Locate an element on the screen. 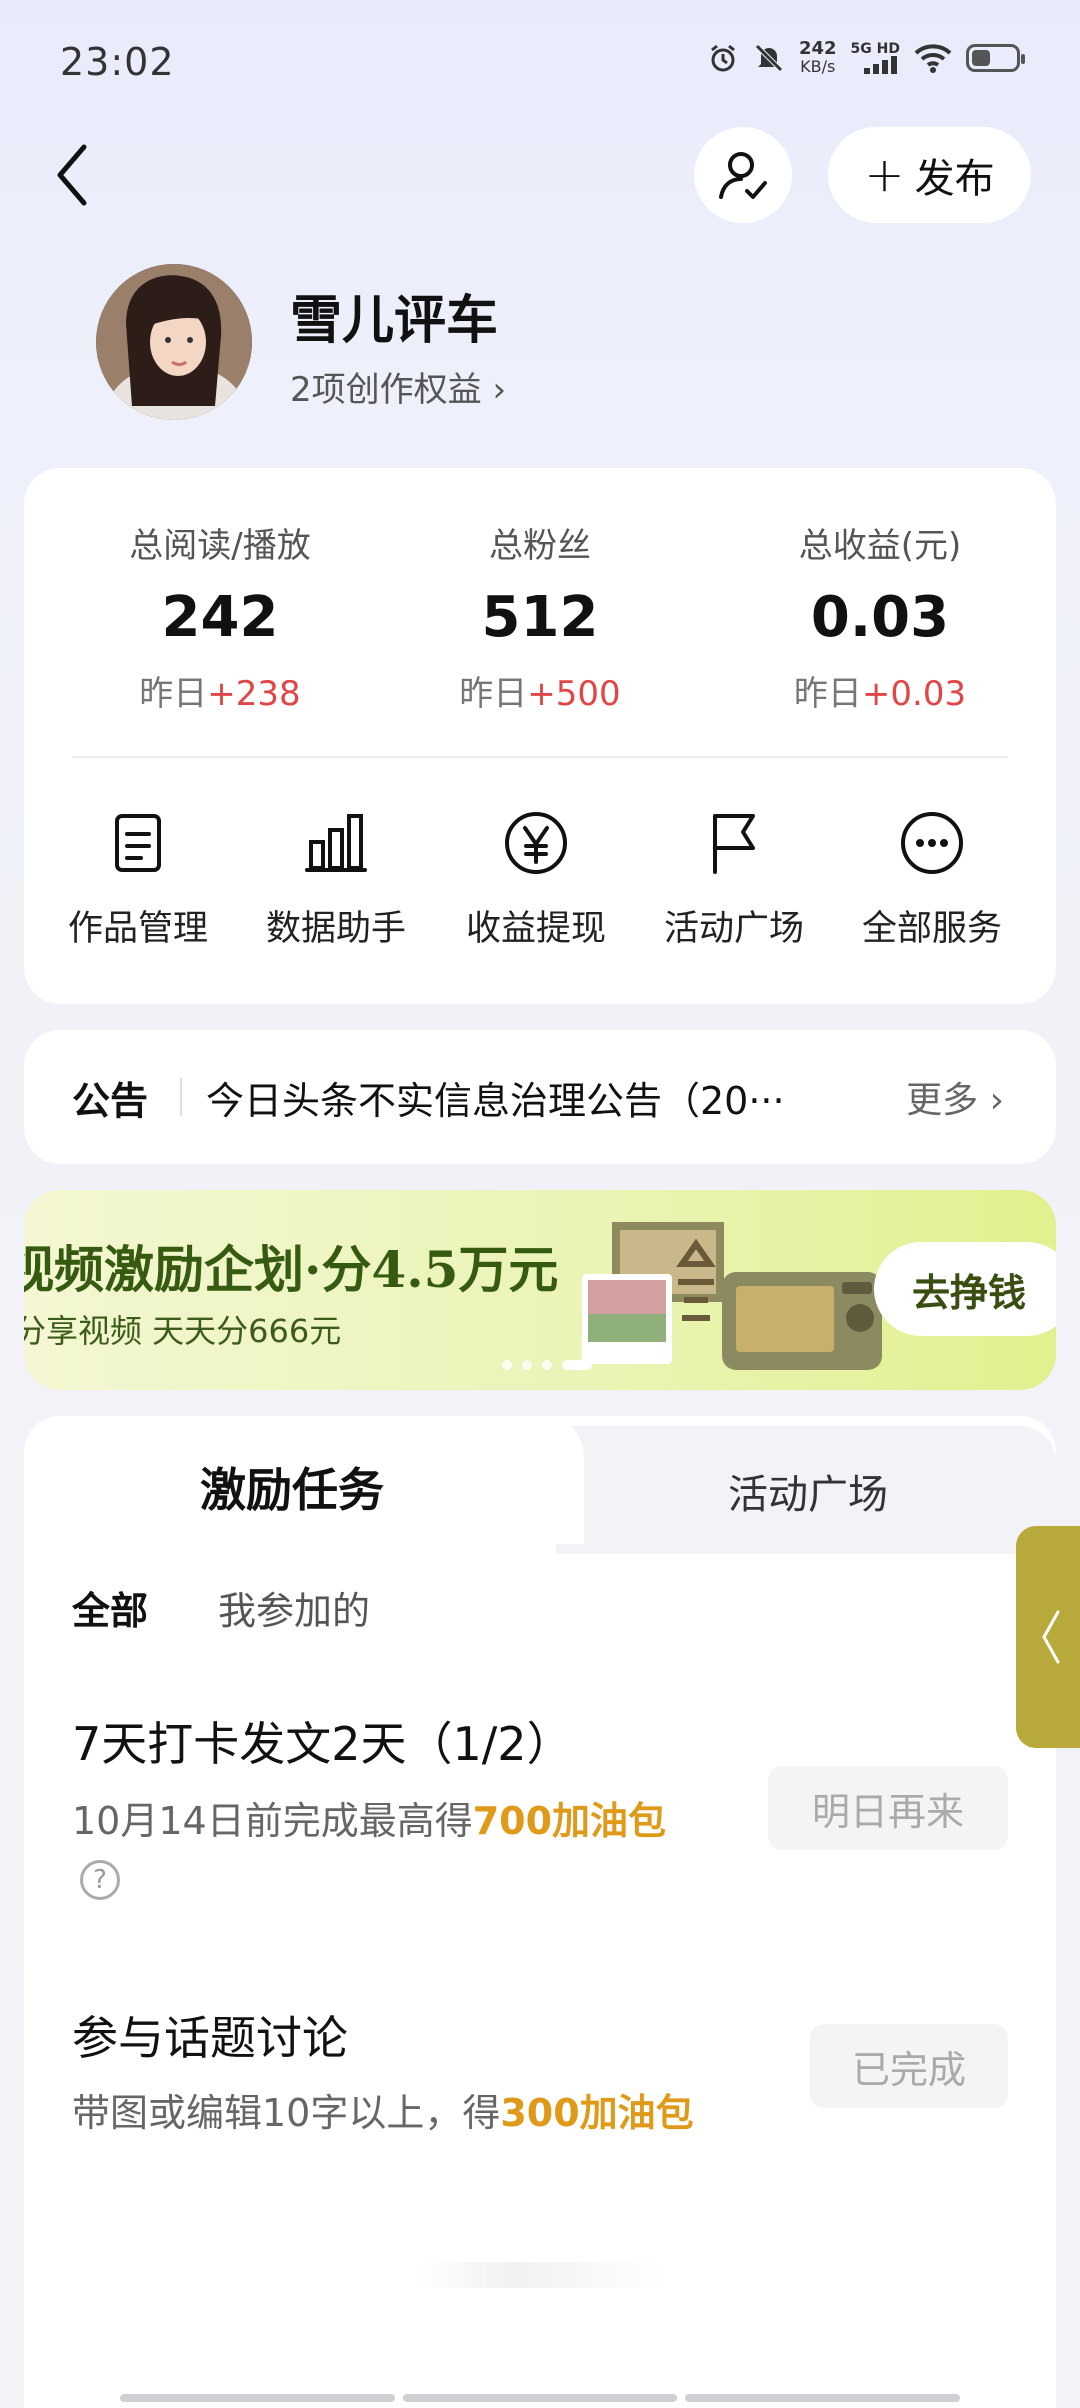 This screenshot has height=2408, width=1080. task-status-button: 明日再来 is located at coordinates (888, 1808).